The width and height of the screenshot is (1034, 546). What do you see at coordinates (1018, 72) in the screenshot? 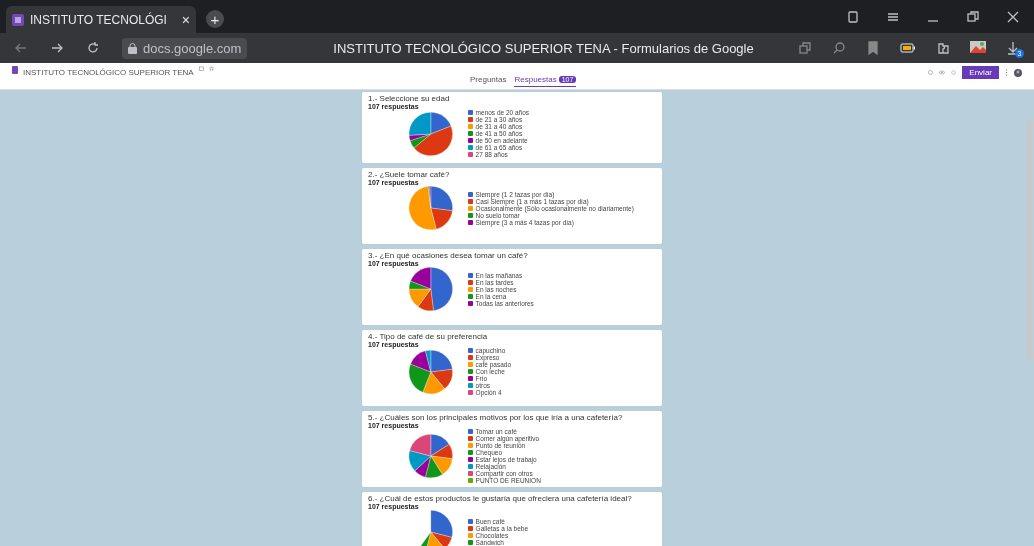
I see `avatar-icon` at bounding box center [1018, 72].